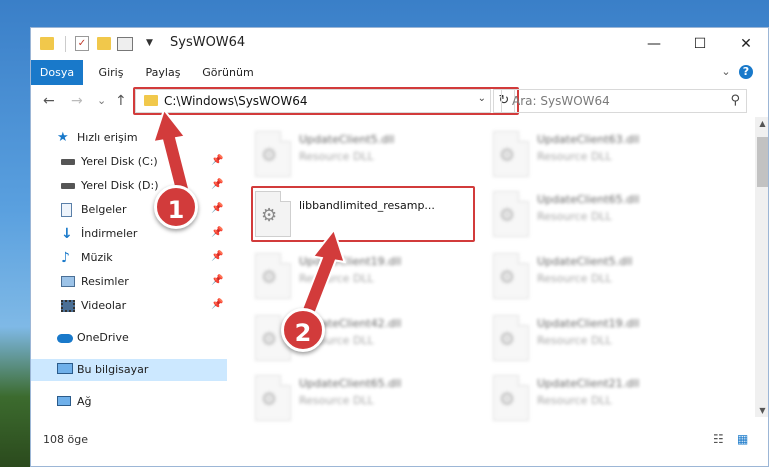 This screenshot has width=769, height=467. What do you see at coordinates (77, 101) in the screenshot?
I see `forward-button: →` at bounding box center [77, 101].